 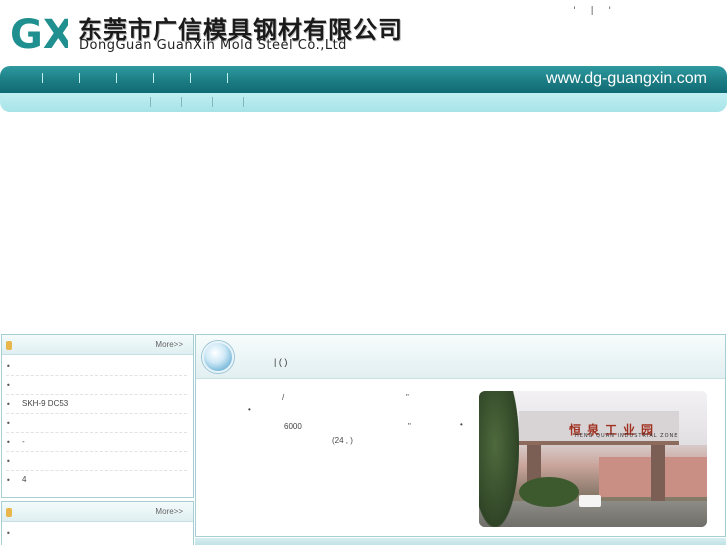 What do you see at coordinates (610, 11) in the screenshot?
I see `top-link-2: '` at bounding box center [610, 11].